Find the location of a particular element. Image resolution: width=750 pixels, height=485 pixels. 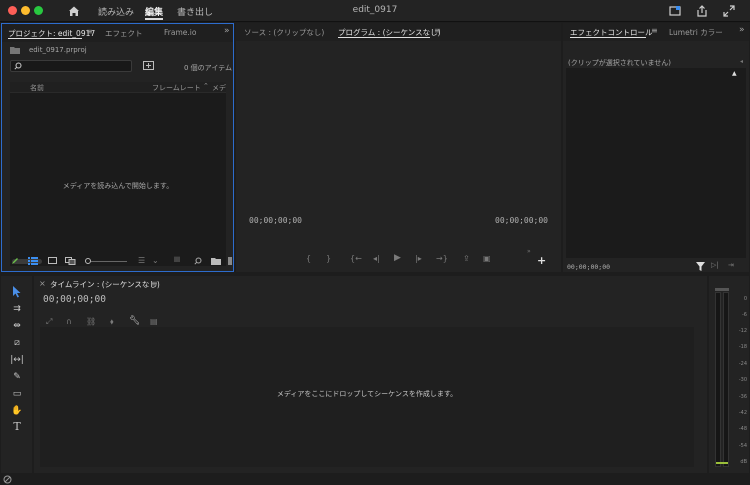

meter-tick: -24 is located at coordinates (742, 364).